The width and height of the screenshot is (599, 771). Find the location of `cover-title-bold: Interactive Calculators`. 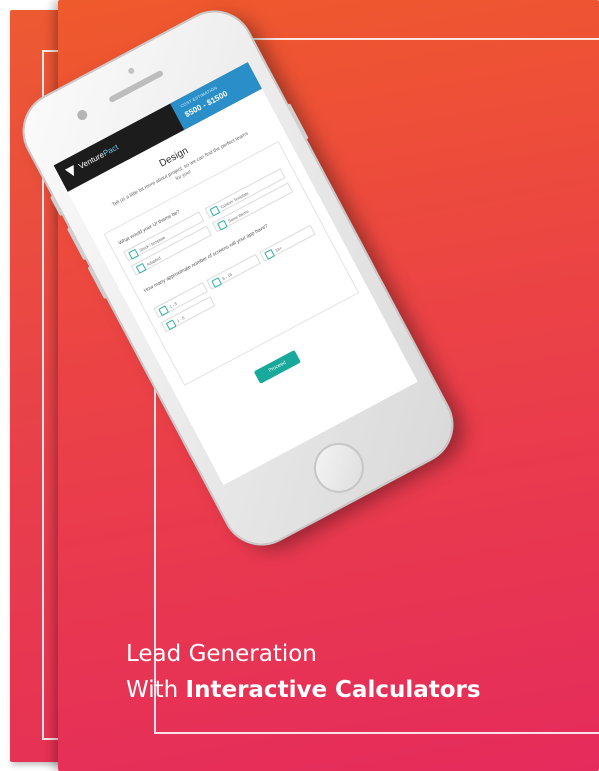

cover-title-bold: Interactive Calculators is located at coordinates (333, 690).